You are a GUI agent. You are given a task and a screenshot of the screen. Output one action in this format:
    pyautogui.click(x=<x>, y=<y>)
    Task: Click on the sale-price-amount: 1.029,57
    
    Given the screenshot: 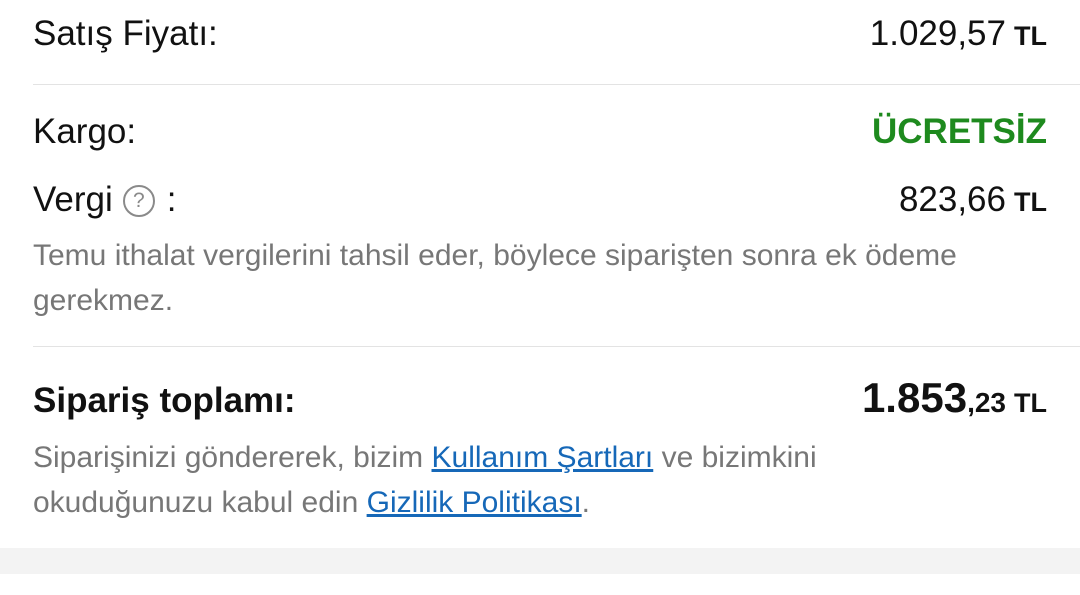 What is the action you would take?
    pyautogui.click(x=937, y=33)
    